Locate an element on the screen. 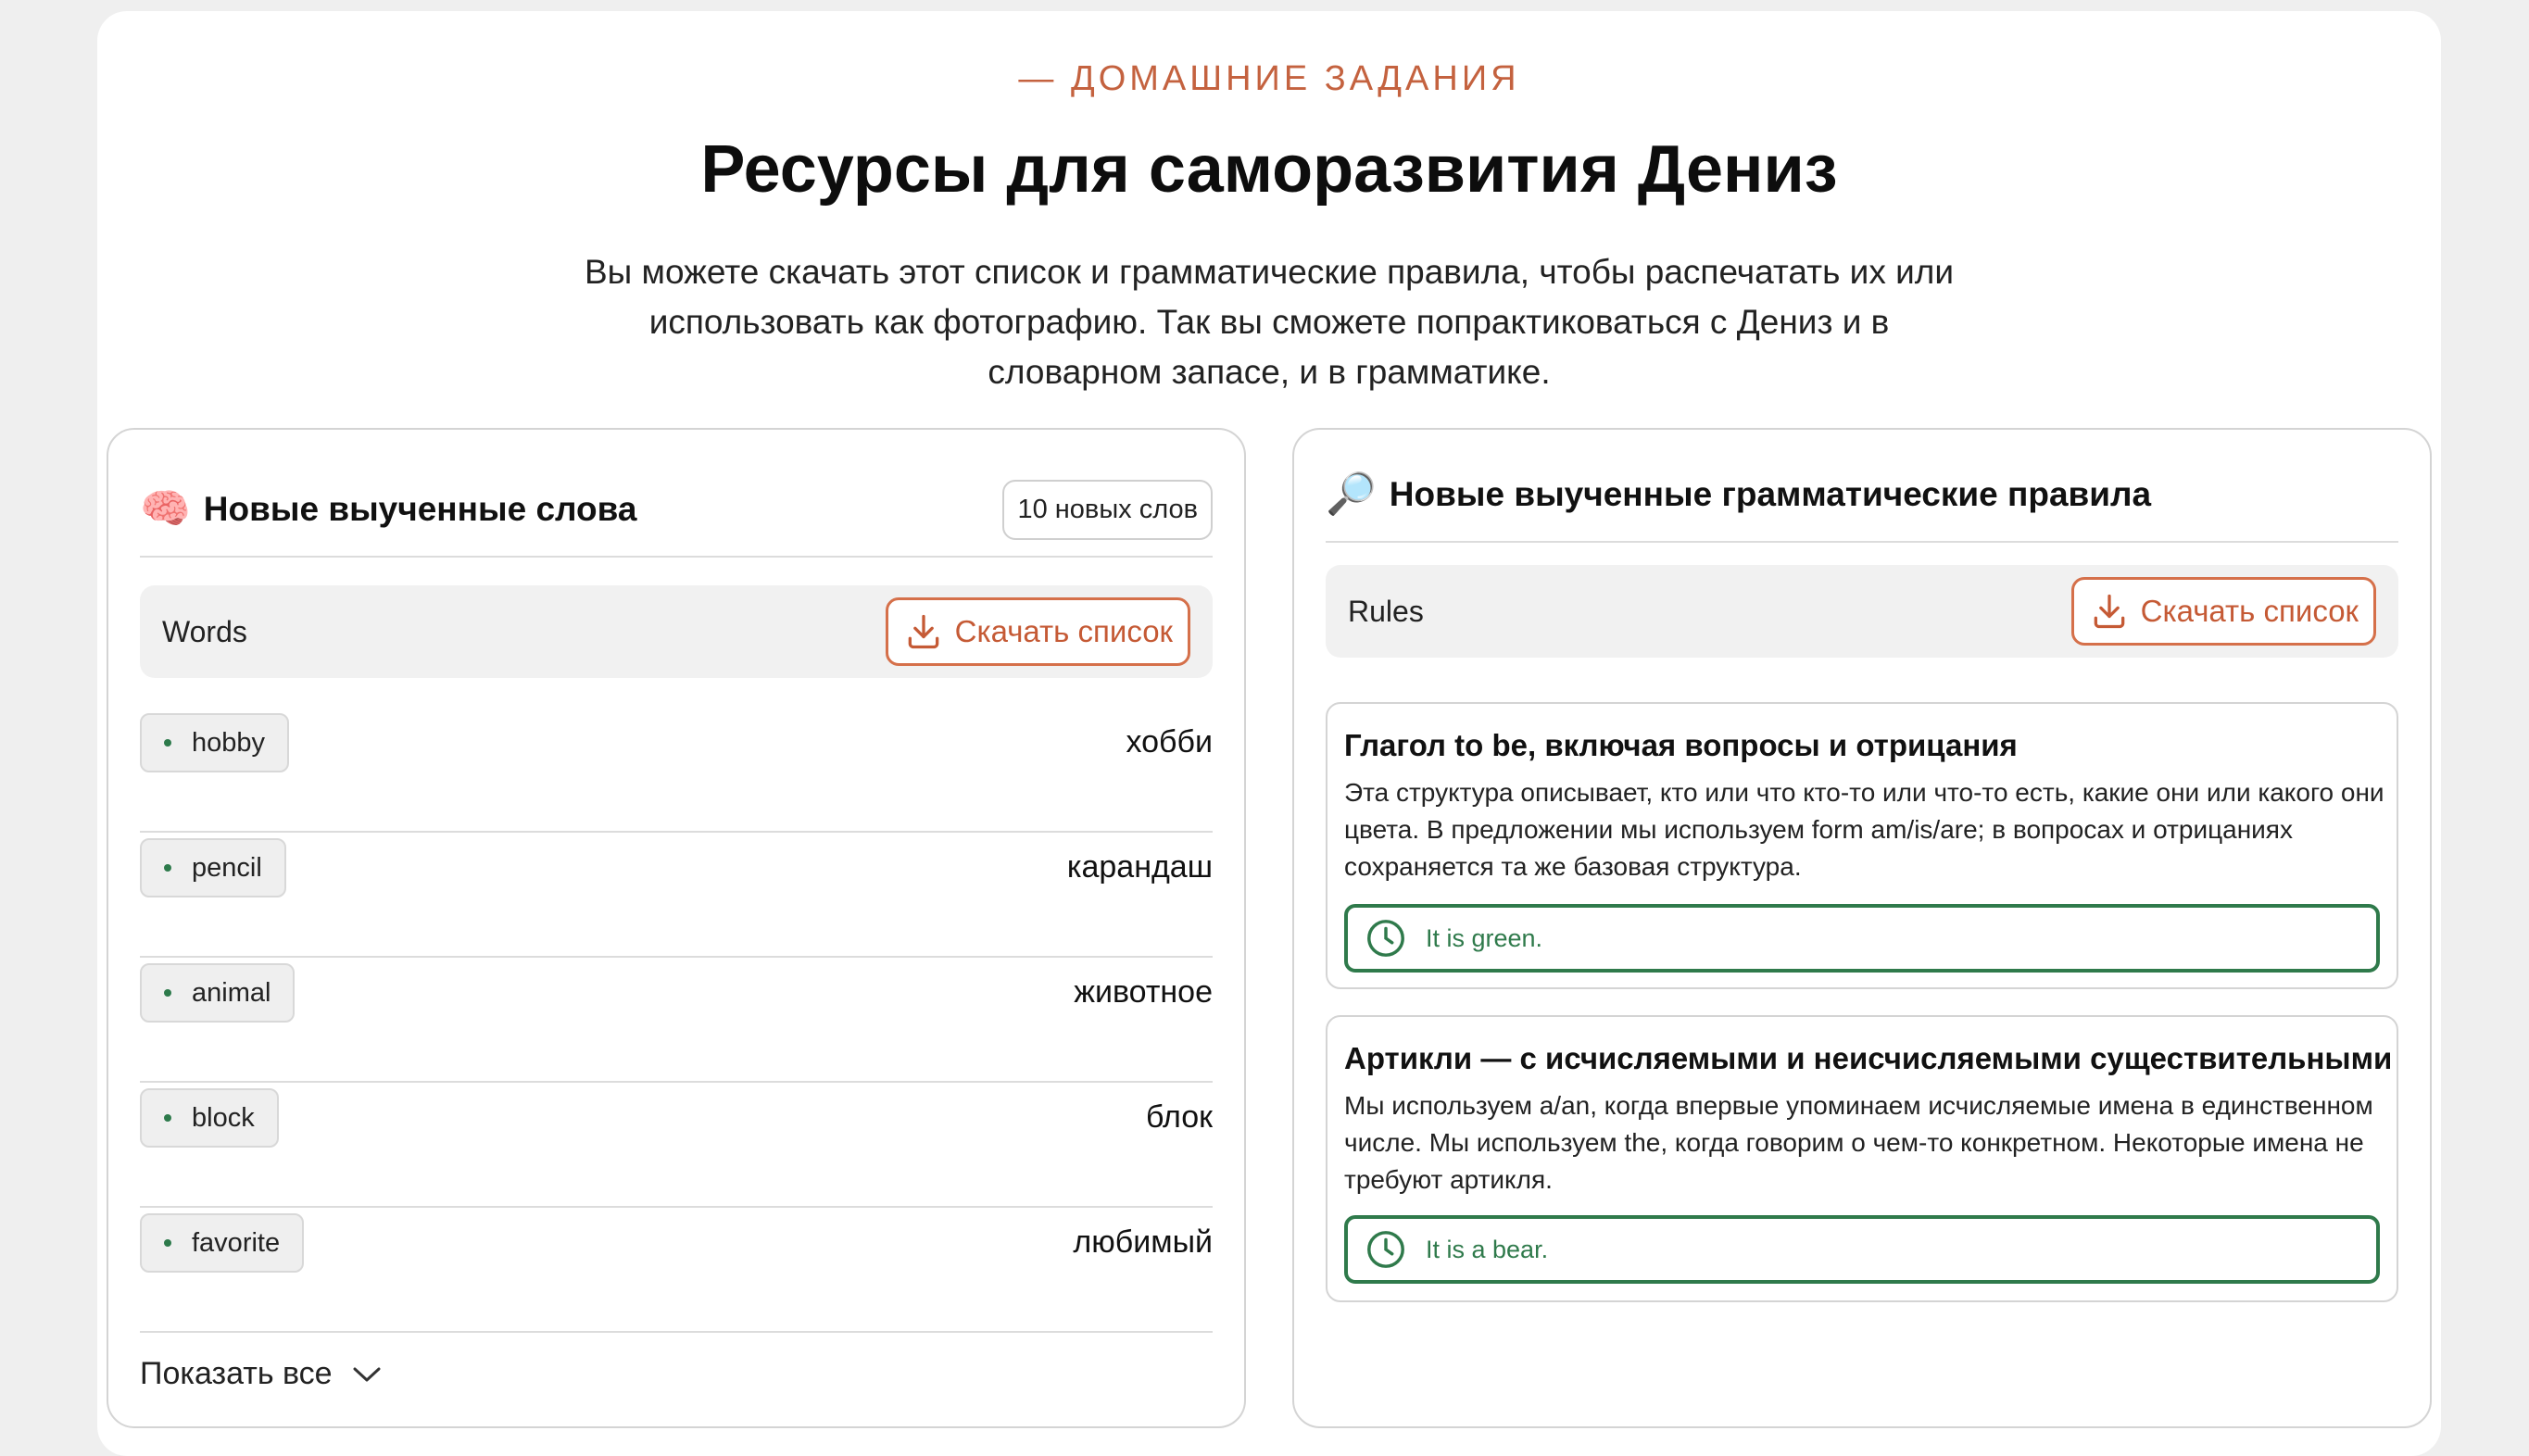  word-text: favorite is located at coordinates (237, 1242).